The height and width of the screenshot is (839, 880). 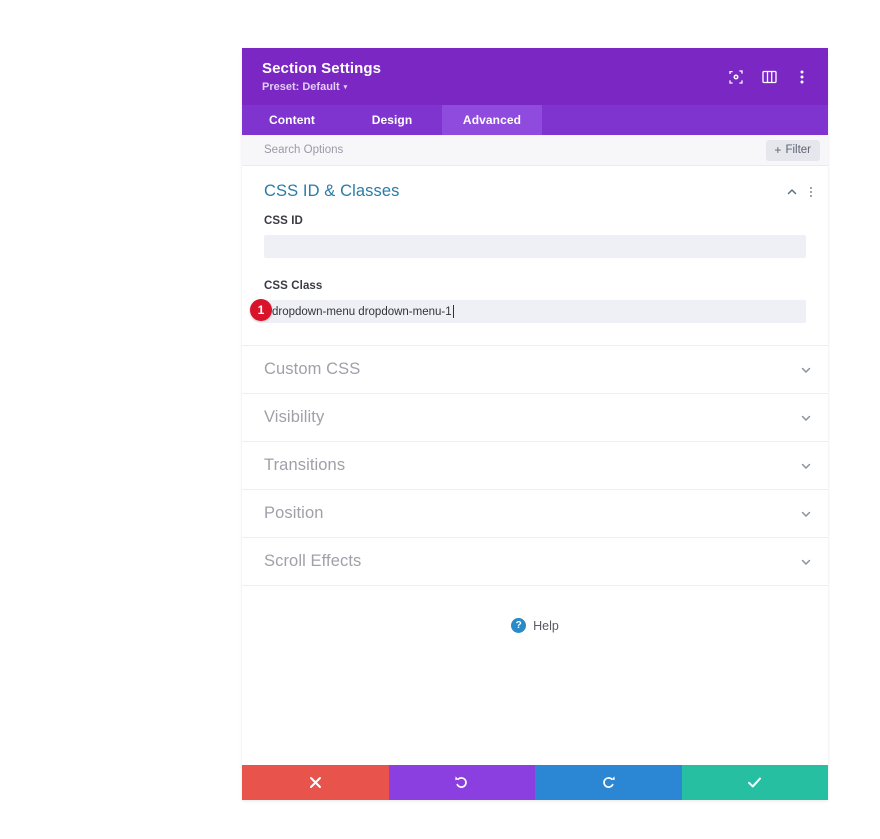 What do you see at coordinates (535, 370) in the screenshot?
I see `group-row-custom-css: Custom CSS` at bounding box center [535, 370].